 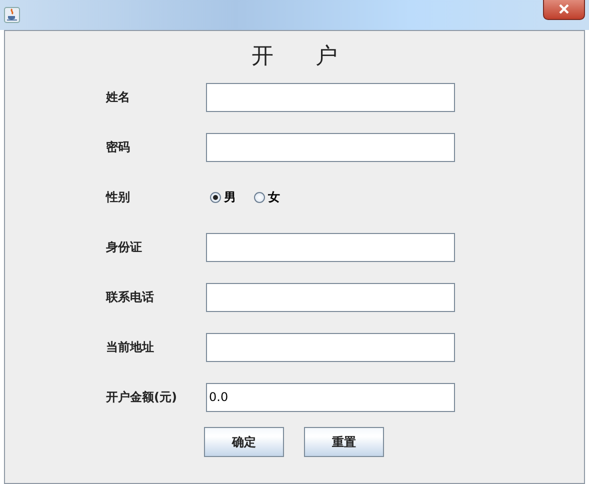 I want to click on field-label: 性别, so click(x=118, y=197).